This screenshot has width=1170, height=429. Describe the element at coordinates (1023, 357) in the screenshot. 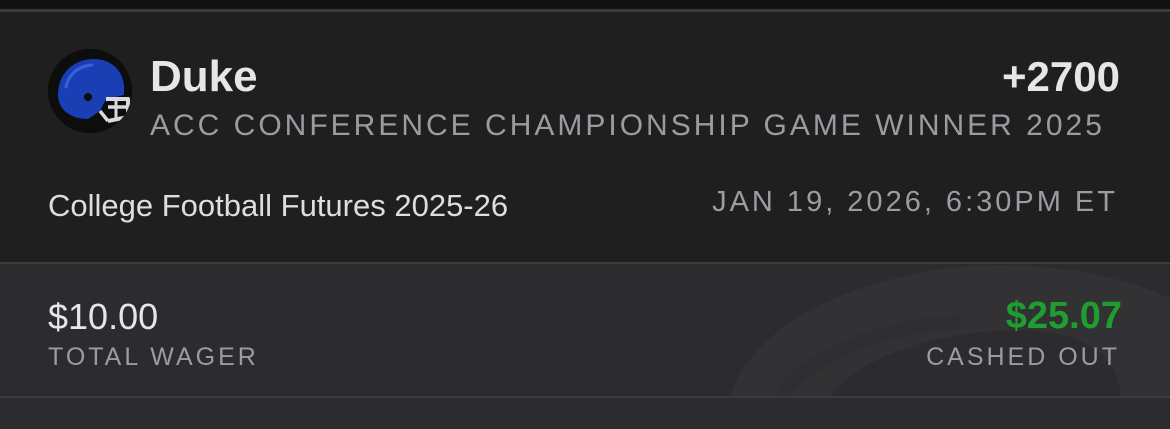

I see `payout-label: CASHED OUT` at that location.